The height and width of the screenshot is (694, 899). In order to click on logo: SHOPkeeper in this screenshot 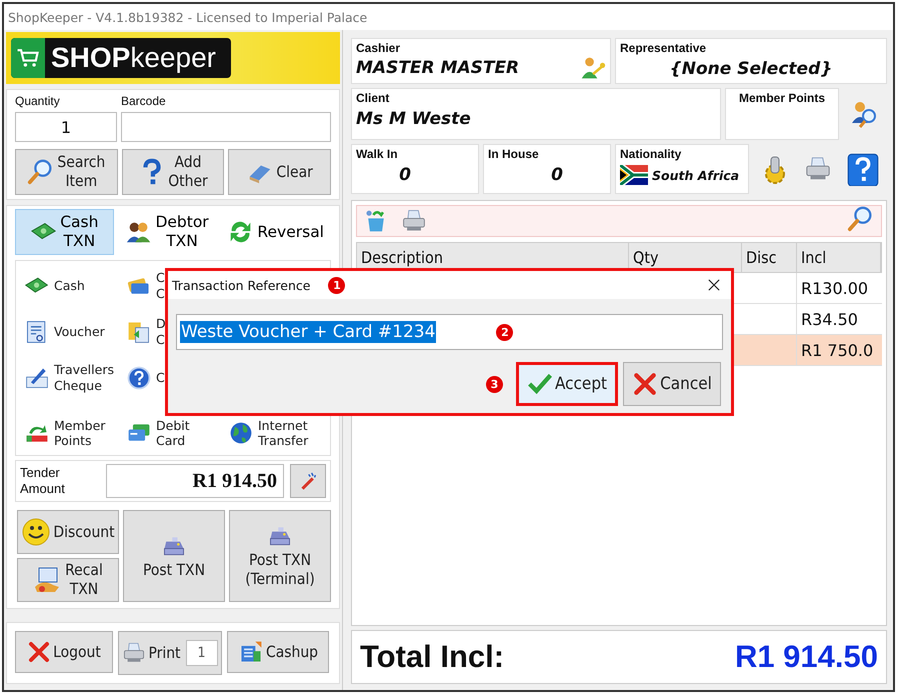, I will do `click(121, 58)`.